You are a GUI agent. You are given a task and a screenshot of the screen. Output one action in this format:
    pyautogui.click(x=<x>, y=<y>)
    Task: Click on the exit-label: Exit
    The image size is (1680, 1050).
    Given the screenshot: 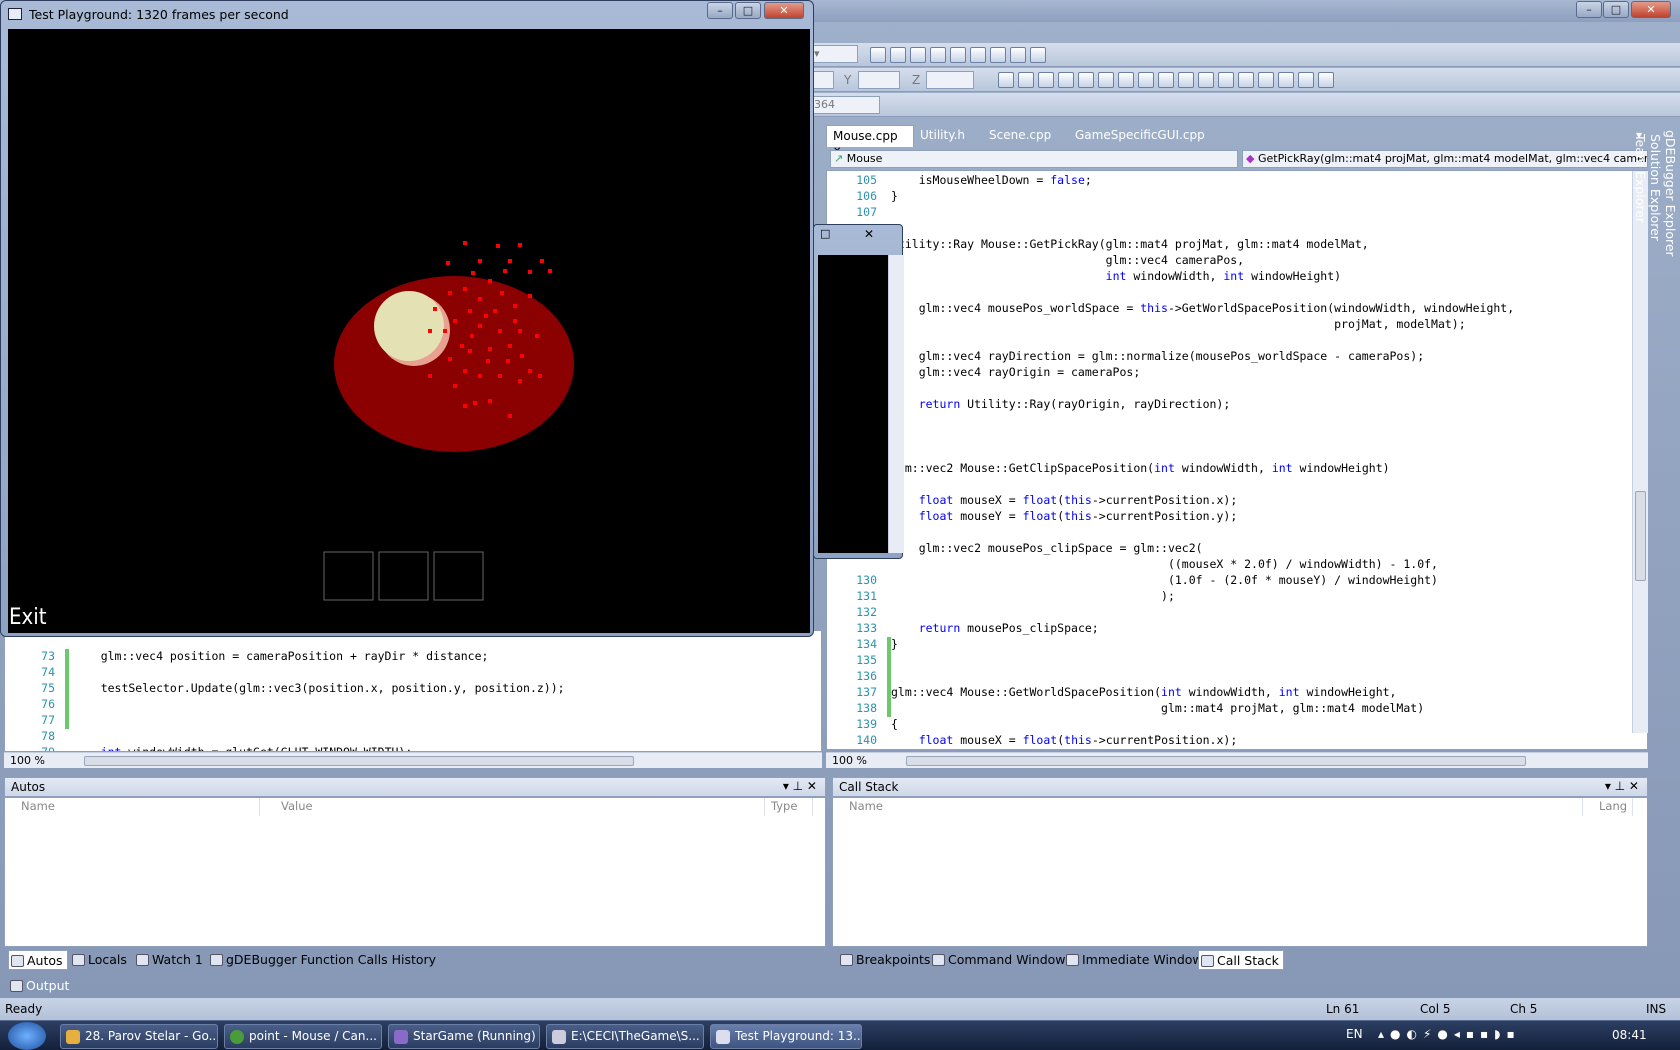 What is the action you would take?
    pyautogui.click(x=27, y=617)
    